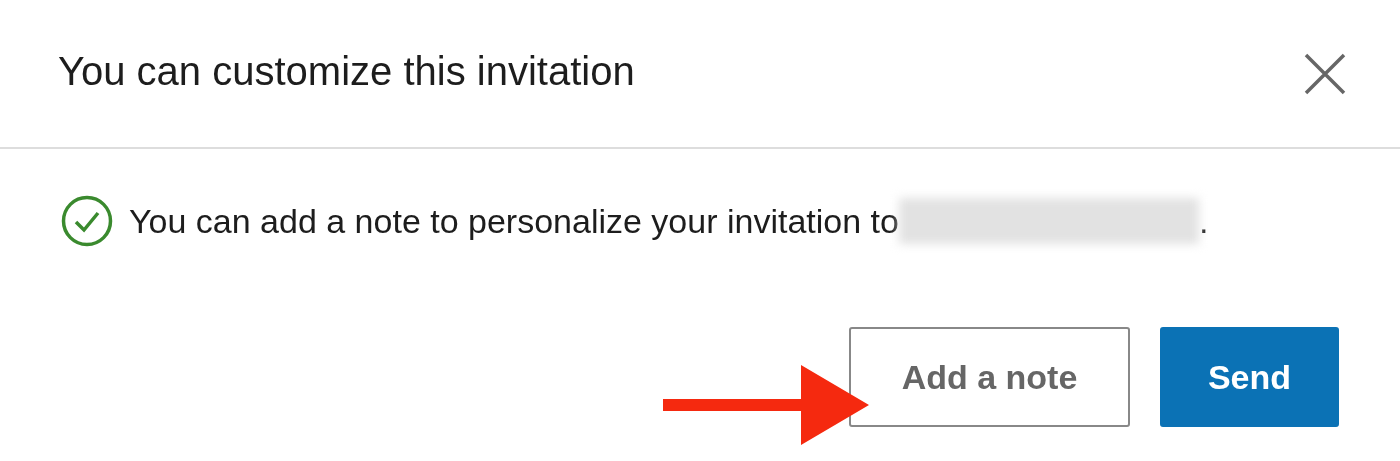 The height and width of the screenshot is (461, 1400). Describe the element at coordinates (514, 221) in the screenshot. I see `message-text: You can add a note to personalize your invitation to` at that location.